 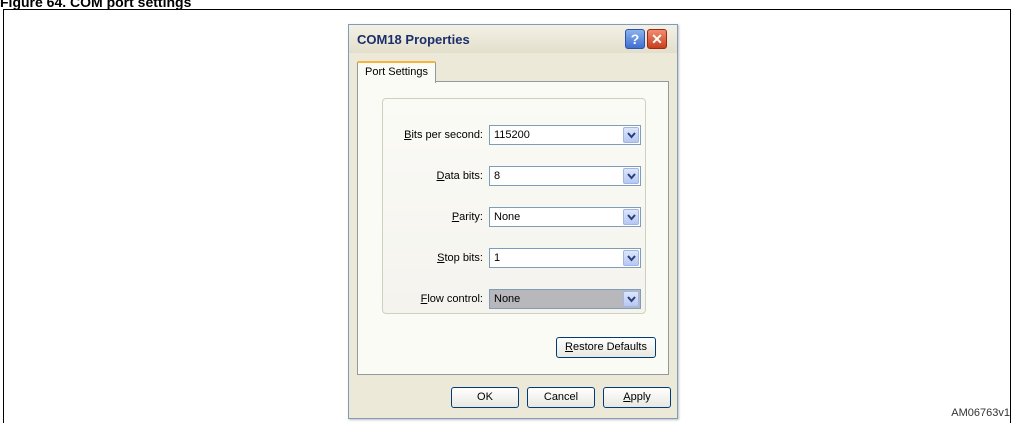 What do you see at coordinates (507, 299) in the screenshot?
I see `flow-control-value: None` at bounding box center [507, 299].